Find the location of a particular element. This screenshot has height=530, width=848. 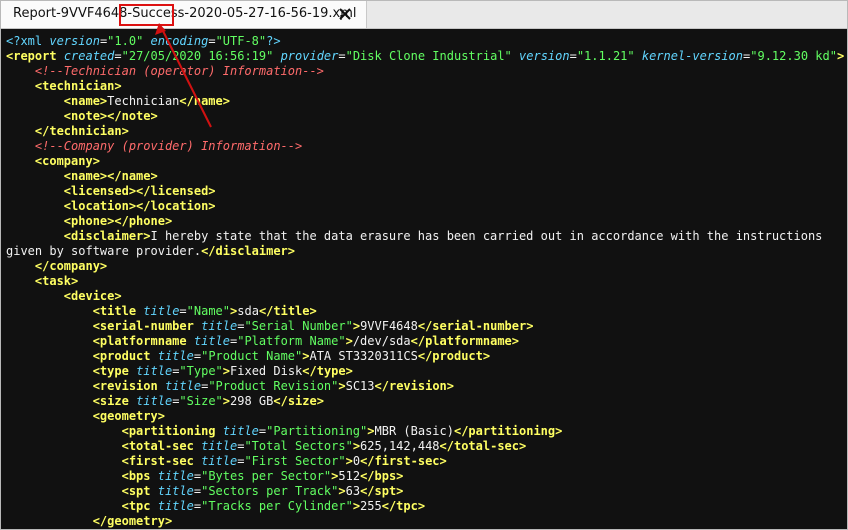

close-tab-icon is located at coordinates (345, 14).